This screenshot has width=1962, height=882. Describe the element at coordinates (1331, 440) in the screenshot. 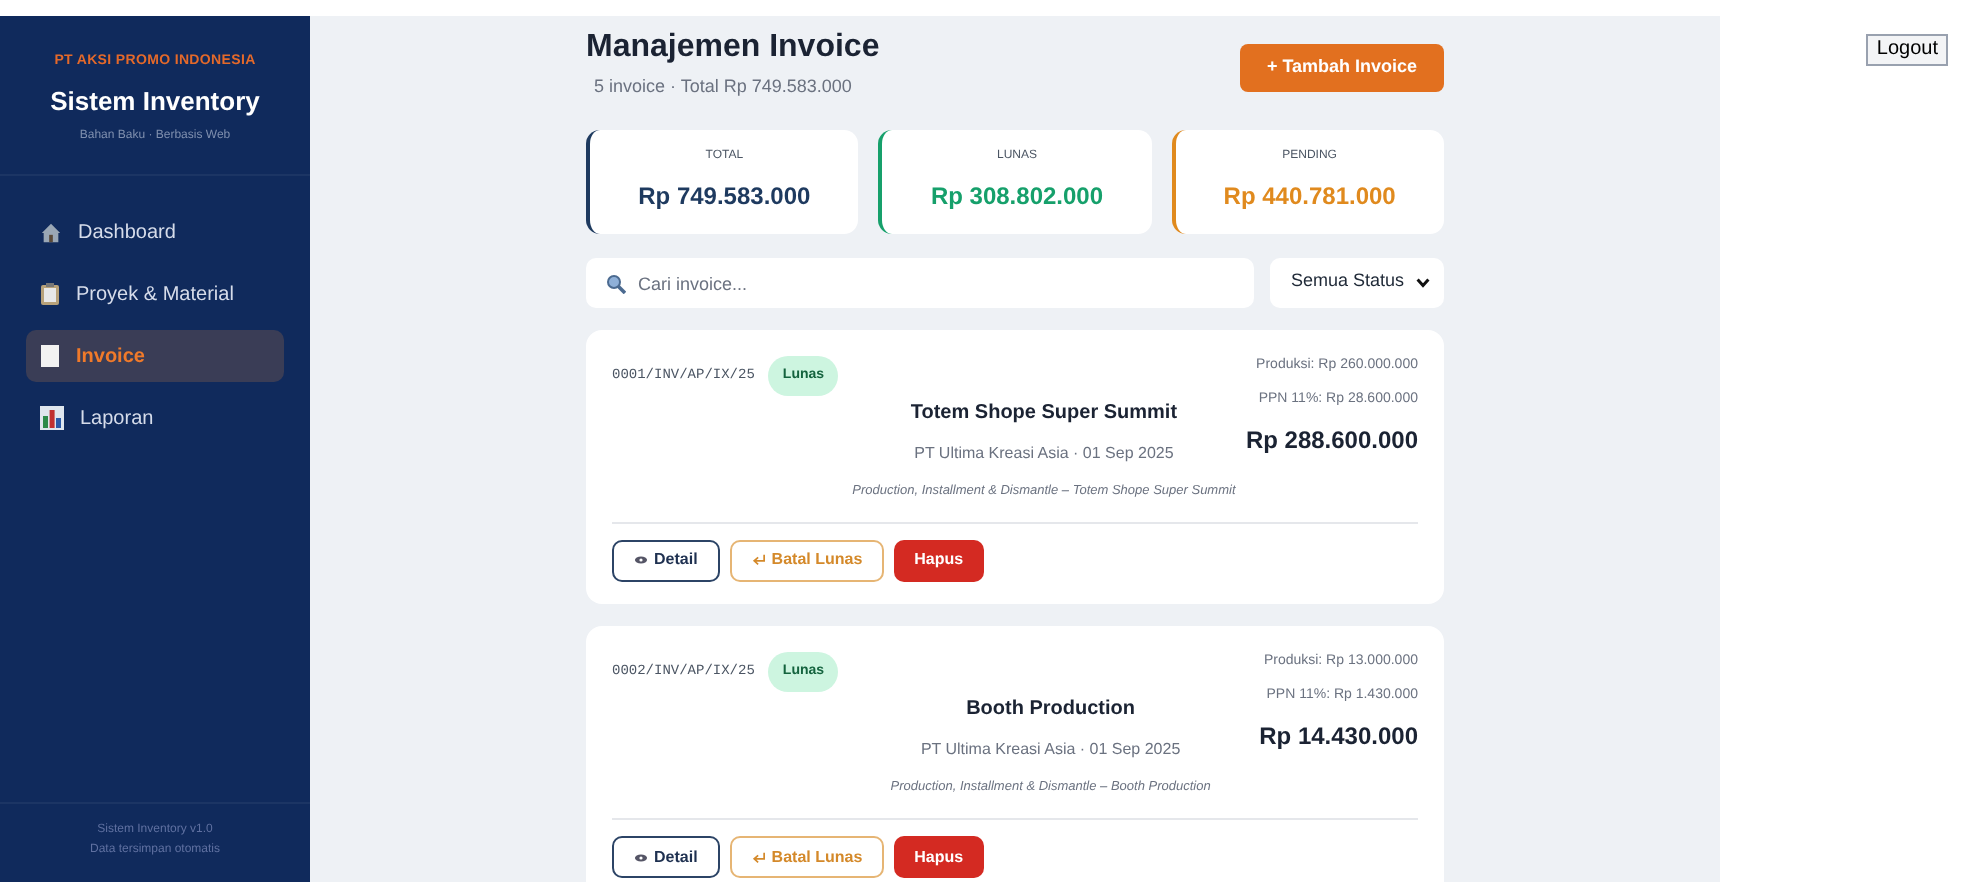

I see `invoice-total: Rp 288.600.000` at that location.